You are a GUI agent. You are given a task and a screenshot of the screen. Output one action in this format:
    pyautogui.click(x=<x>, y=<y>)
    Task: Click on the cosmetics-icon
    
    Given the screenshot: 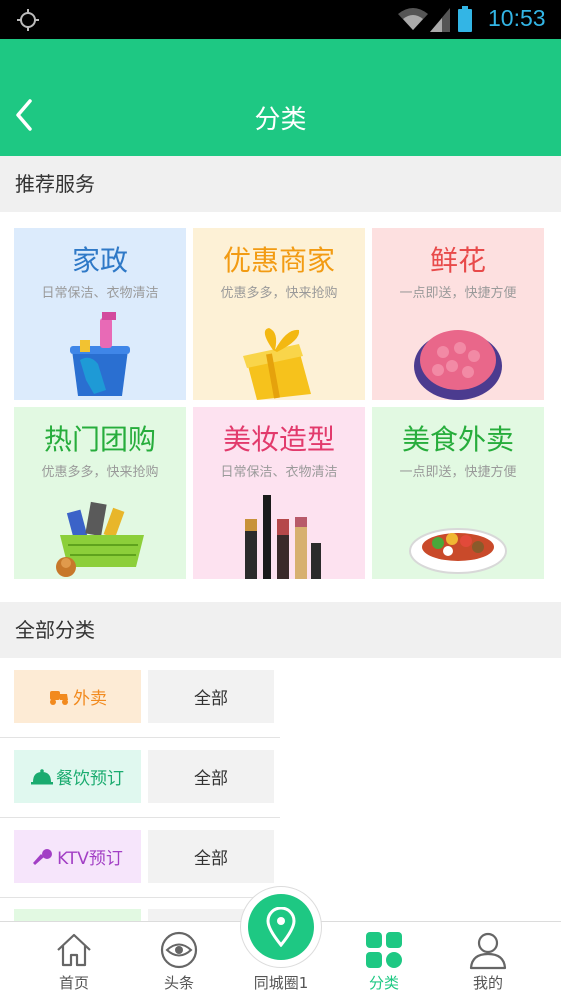 What is the action you would take?
    pyautogui.click(x=283, y=537)
    